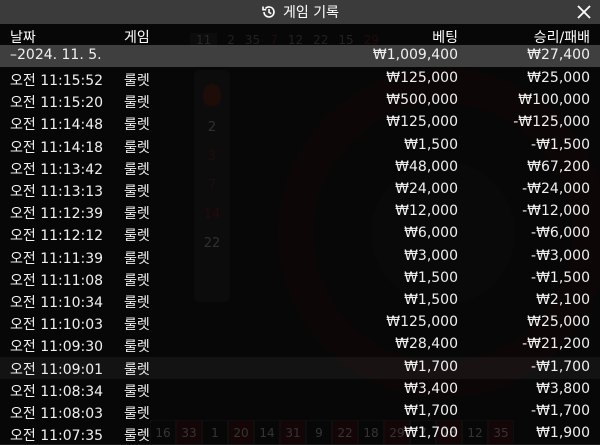  I want to click on history-icon, so click(269, 12).